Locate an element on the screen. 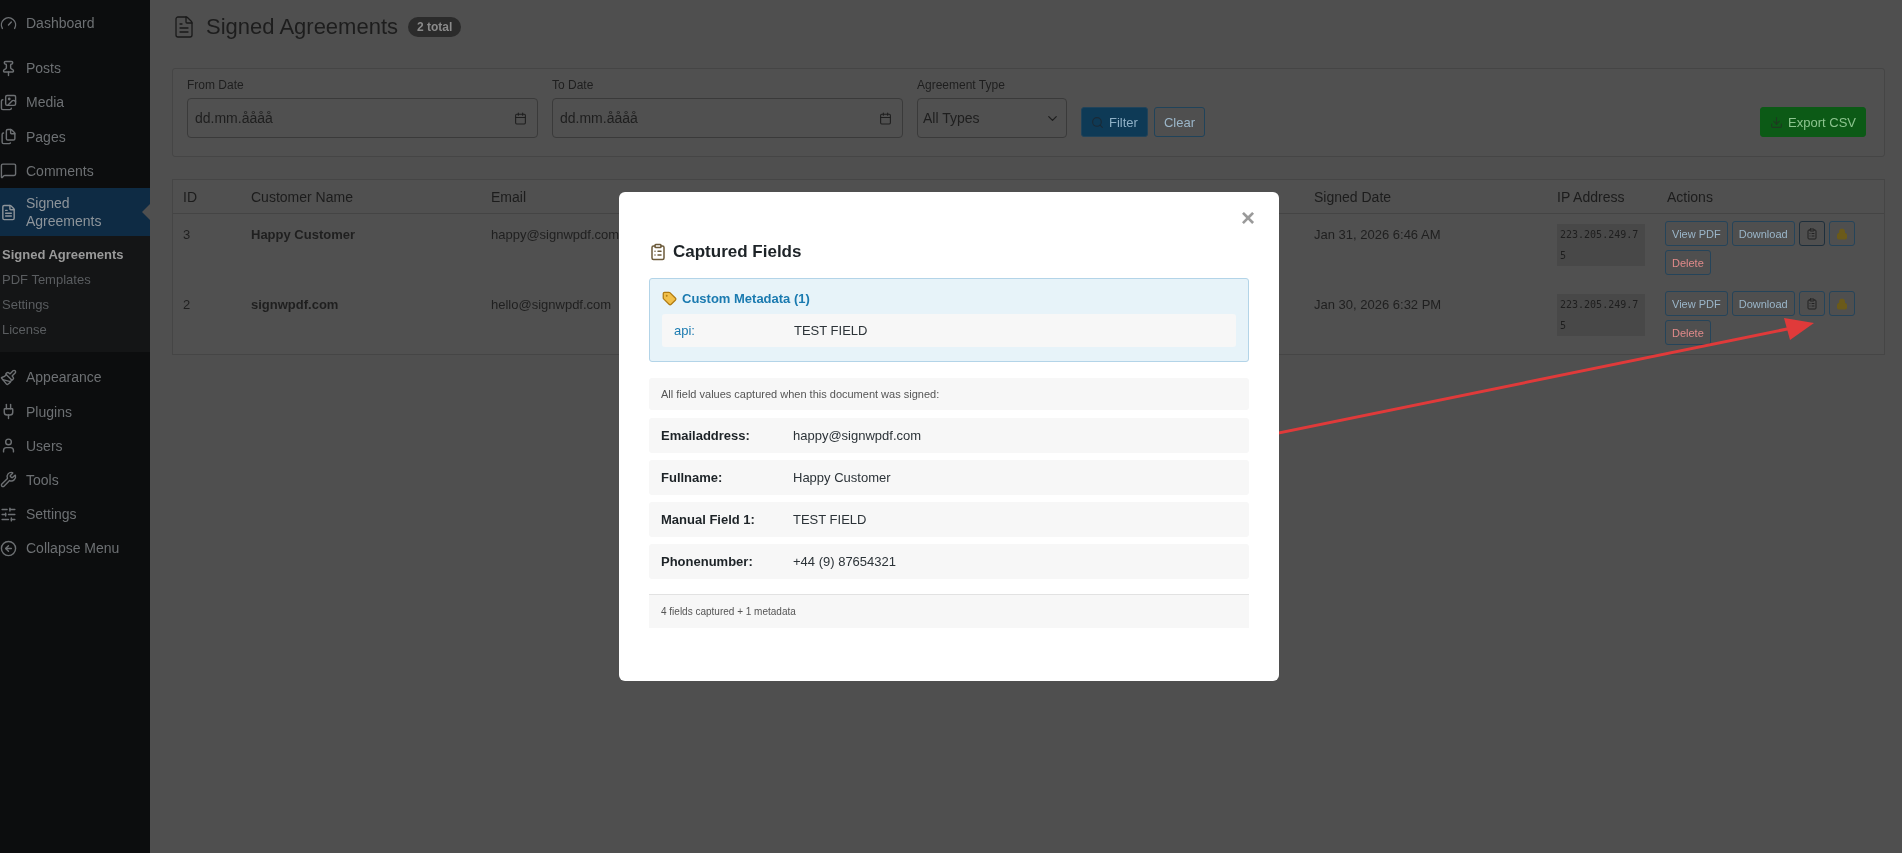  clear-button: Clear is located at coordinates (1179, 122).